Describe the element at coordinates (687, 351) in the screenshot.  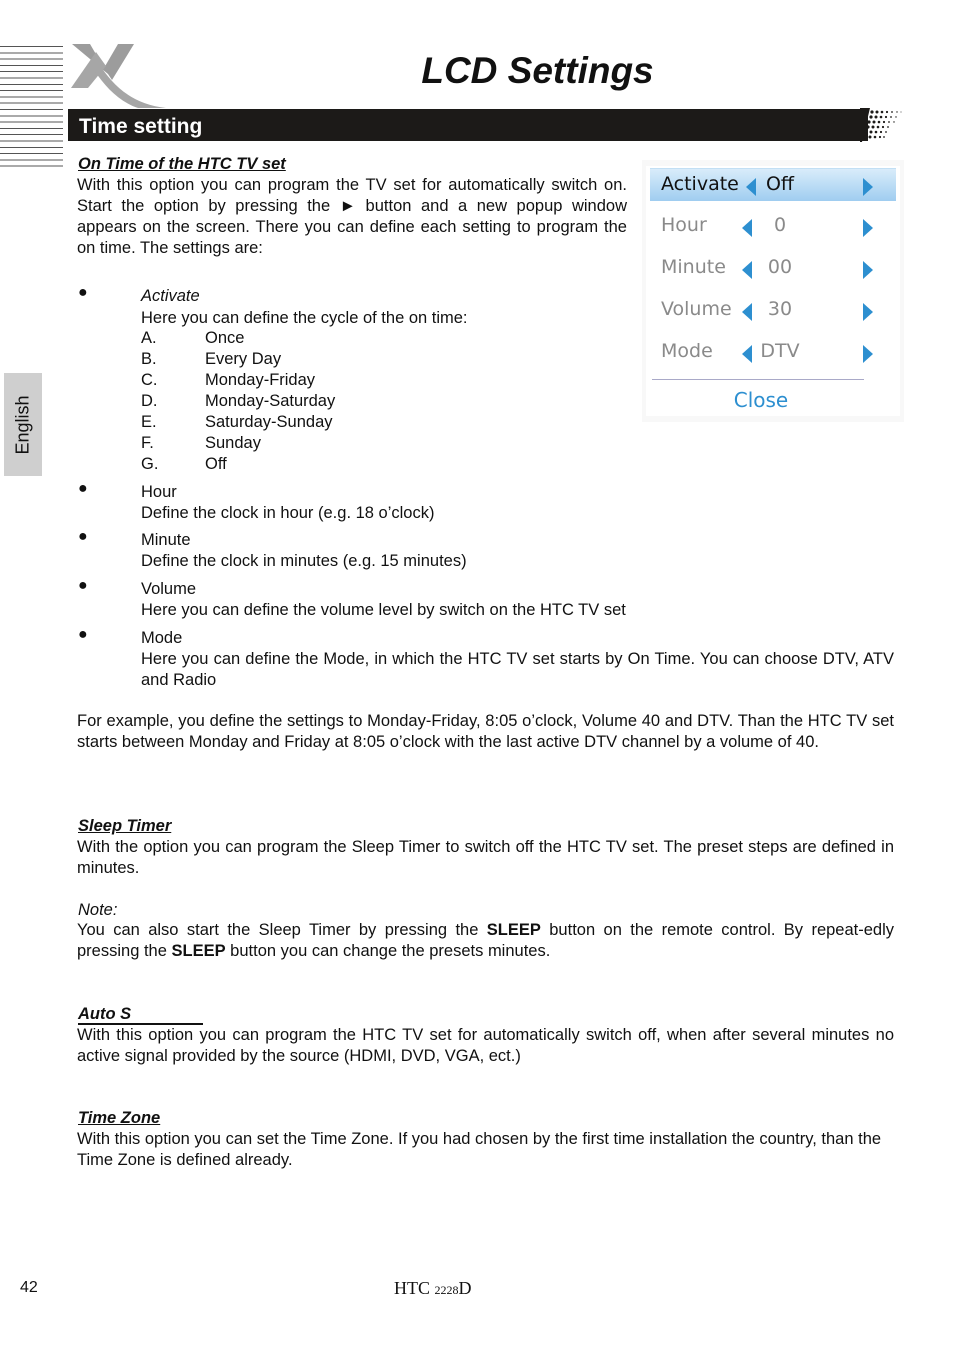
I see `popup-label: Mode` at that location.